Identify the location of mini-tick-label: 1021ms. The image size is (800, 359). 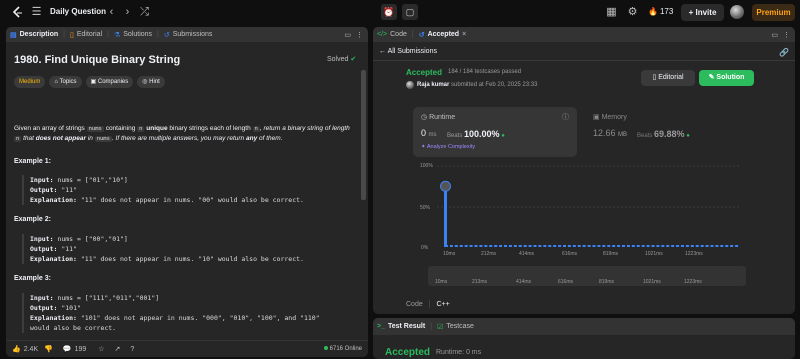
(652, 282).